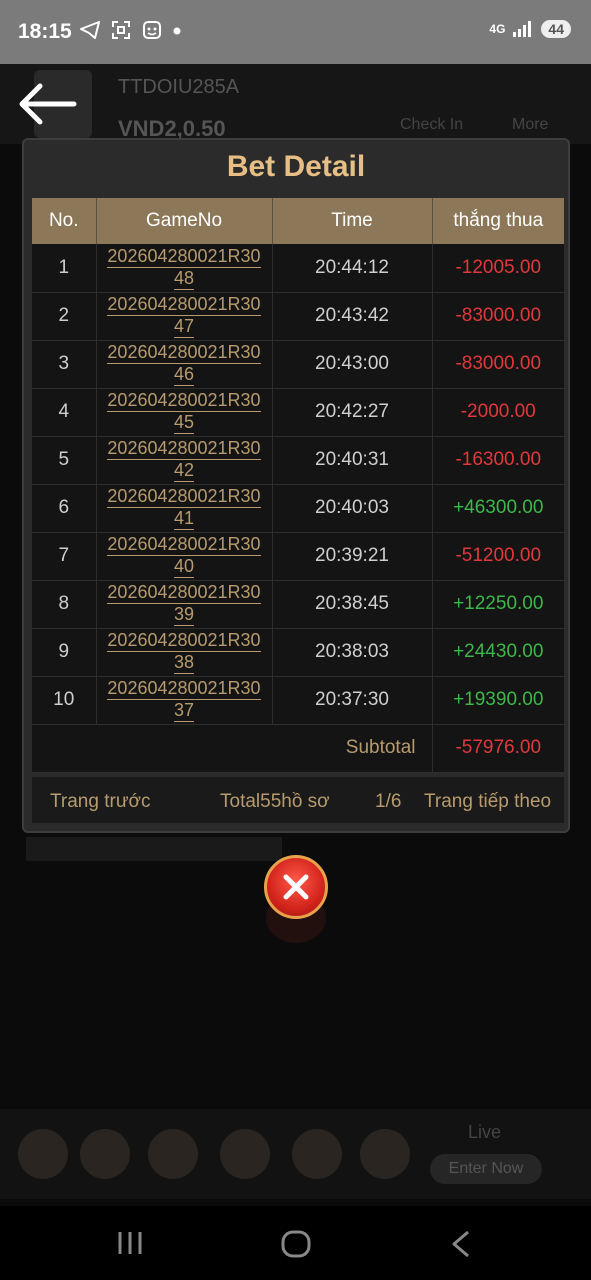 This screenshot has width=591, height=1280. Describe the element at coordinates (296, 887) in the screenshot. I see `close-button` at that location.